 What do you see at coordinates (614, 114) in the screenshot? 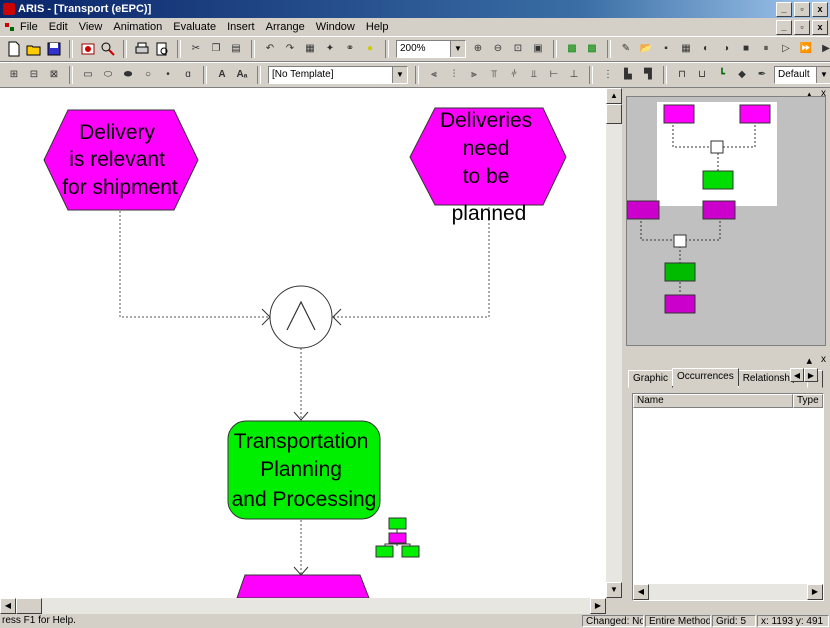
I see `vertical-scroll-thumb` at bounding box center [614, 114].